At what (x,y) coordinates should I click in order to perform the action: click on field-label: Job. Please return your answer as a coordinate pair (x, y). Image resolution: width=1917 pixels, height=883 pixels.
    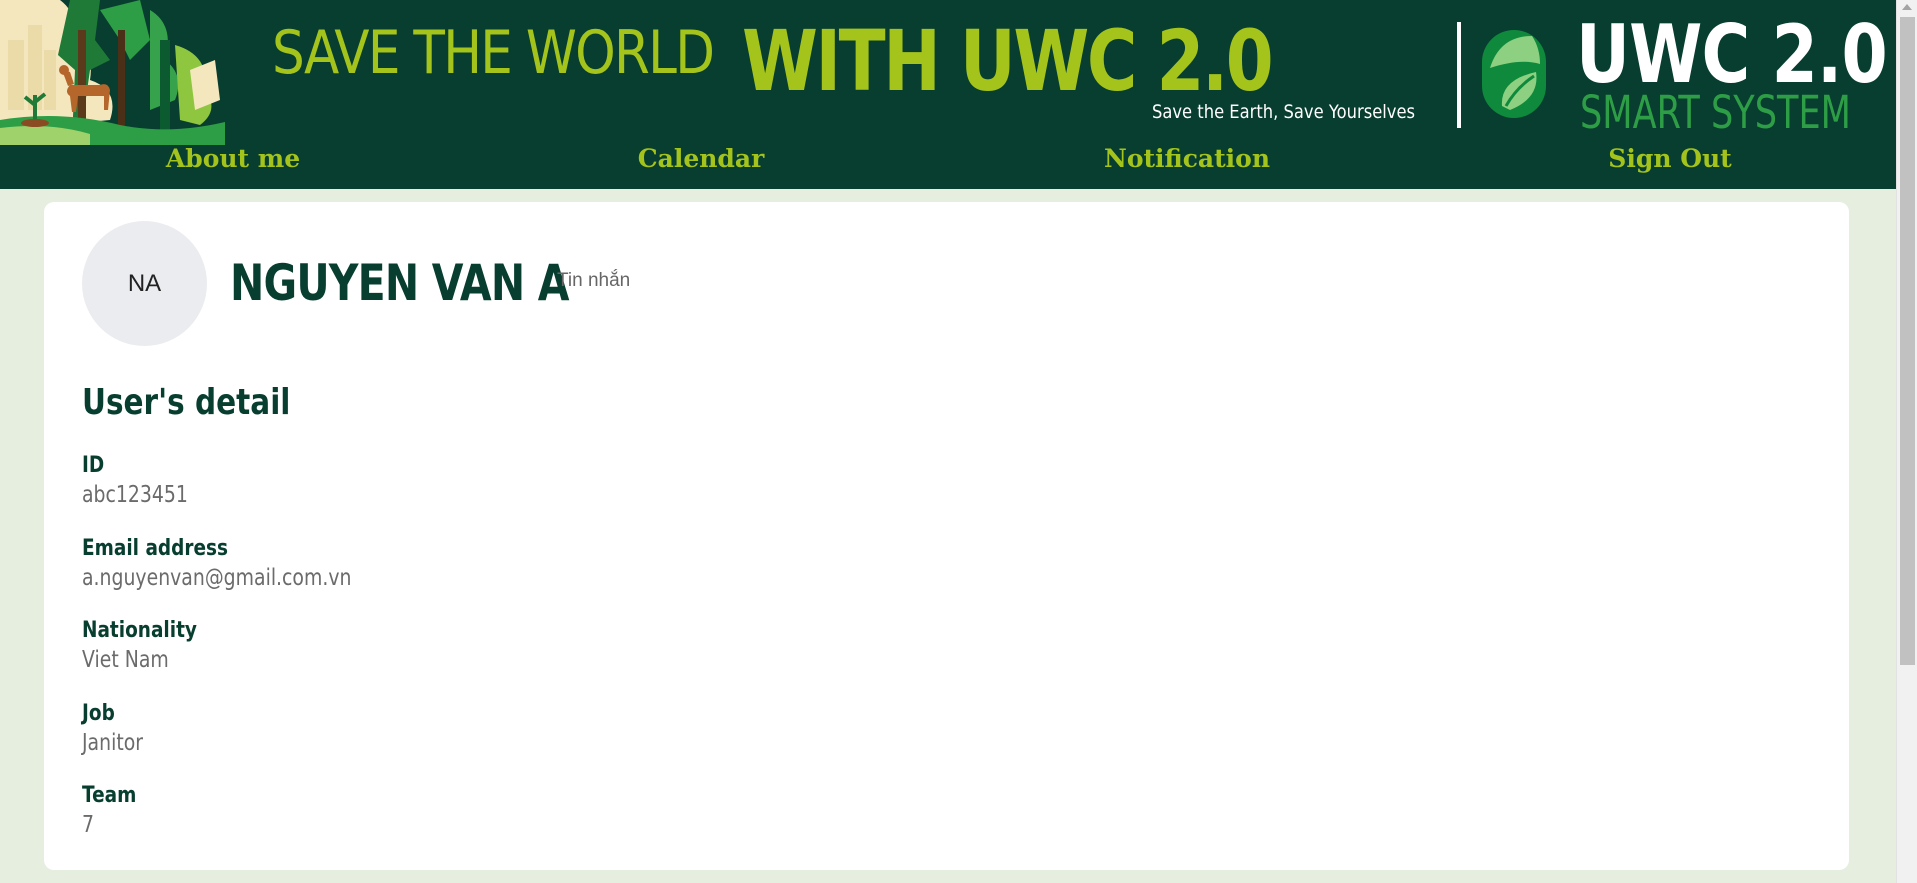
    Looking at the image, I should click on (98, 713).